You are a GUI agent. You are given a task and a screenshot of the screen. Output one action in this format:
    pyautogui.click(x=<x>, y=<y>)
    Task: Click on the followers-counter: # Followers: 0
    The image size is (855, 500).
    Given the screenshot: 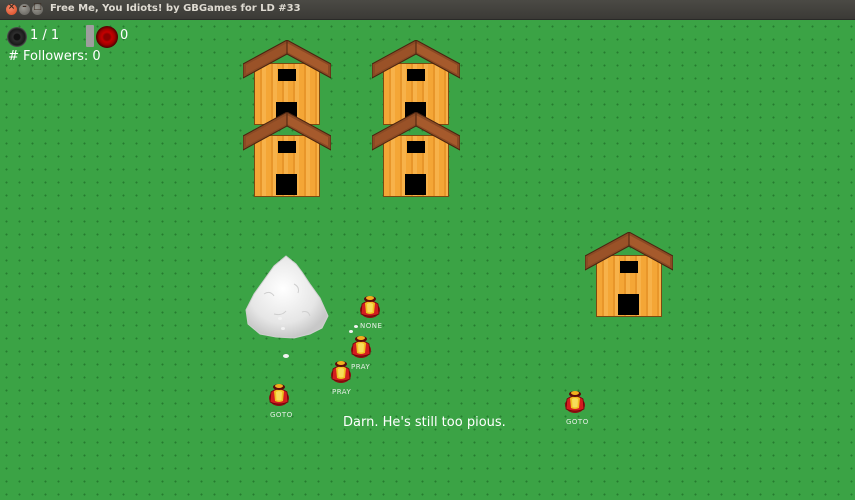 What is the action you would take?
    pyautogui.click(x=54, y=56)
    